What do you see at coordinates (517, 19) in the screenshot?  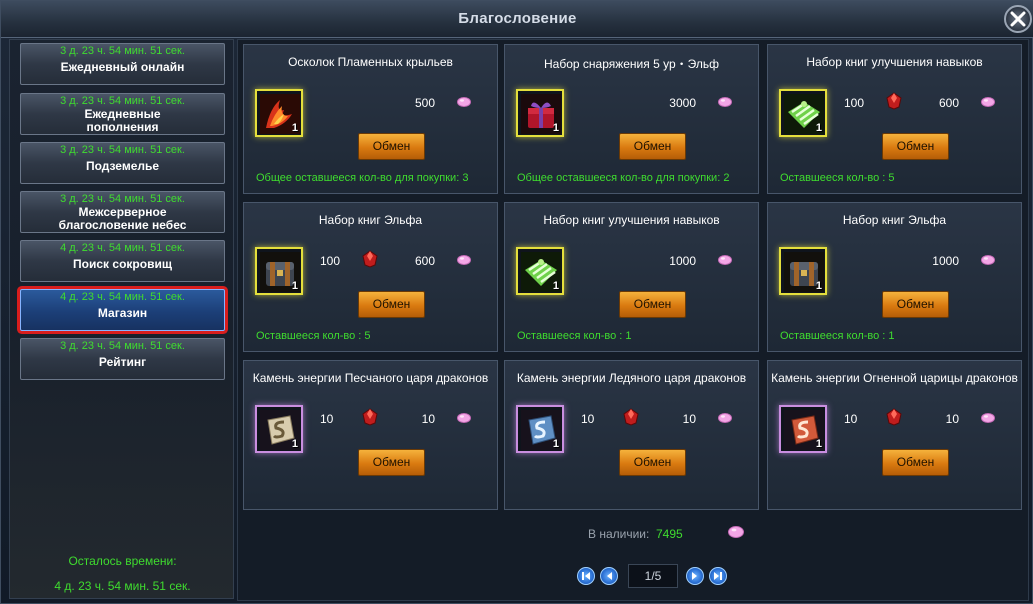 I see `title-bar: Благословение` at bounding box center [517, 19].